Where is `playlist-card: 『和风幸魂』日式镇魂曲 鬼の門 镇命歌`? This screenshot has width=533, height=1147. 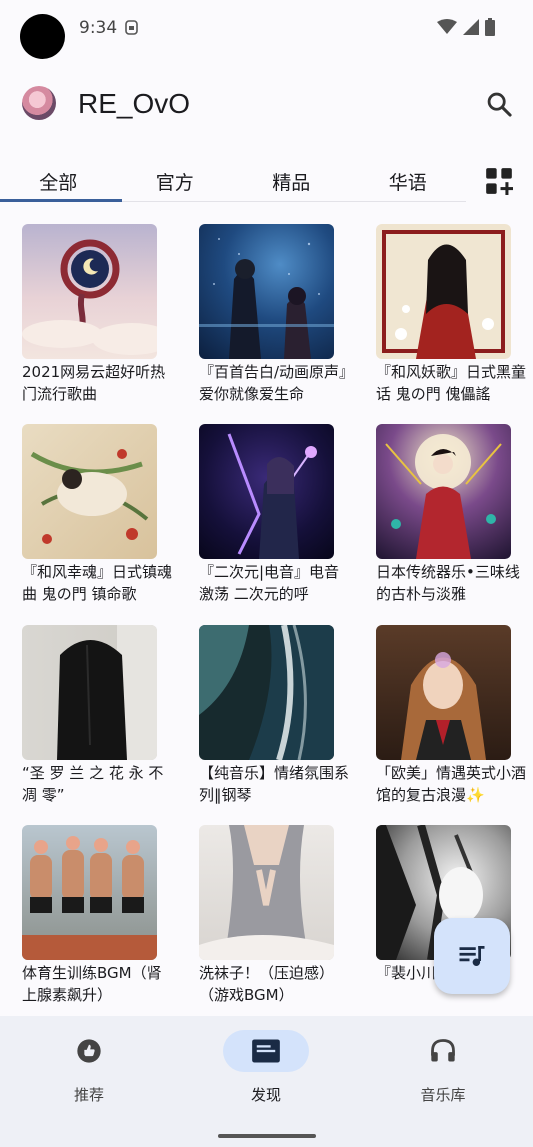
playlist-card: 『和风幸魂』日式镇魂曲 鬼の門 镇命歌 is located at coordinates (97, 514).